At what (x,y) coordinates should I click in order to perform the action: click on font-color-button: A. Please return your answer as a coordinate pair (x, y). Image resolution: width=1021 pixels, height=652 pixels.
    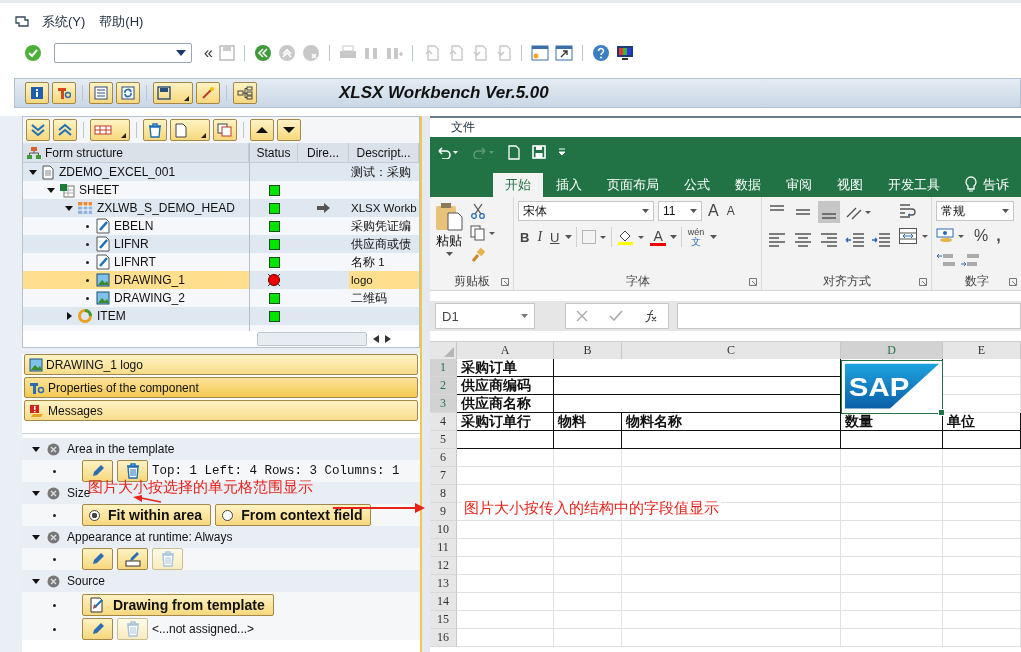
    Looking at the image, I should click on (658, 237).